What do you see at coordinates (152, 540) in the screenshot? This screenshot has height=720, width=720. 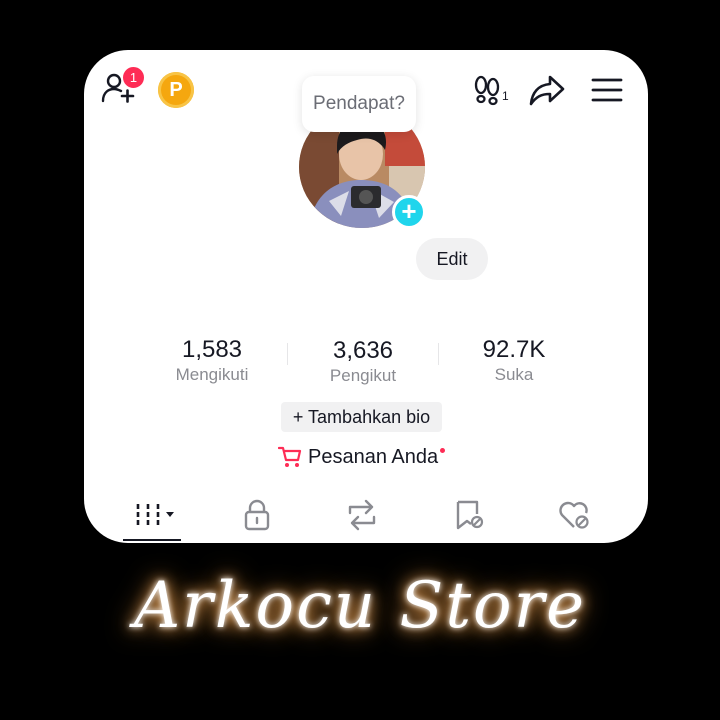 I see `active-tab-indicator` at bounding box center [152, 540].